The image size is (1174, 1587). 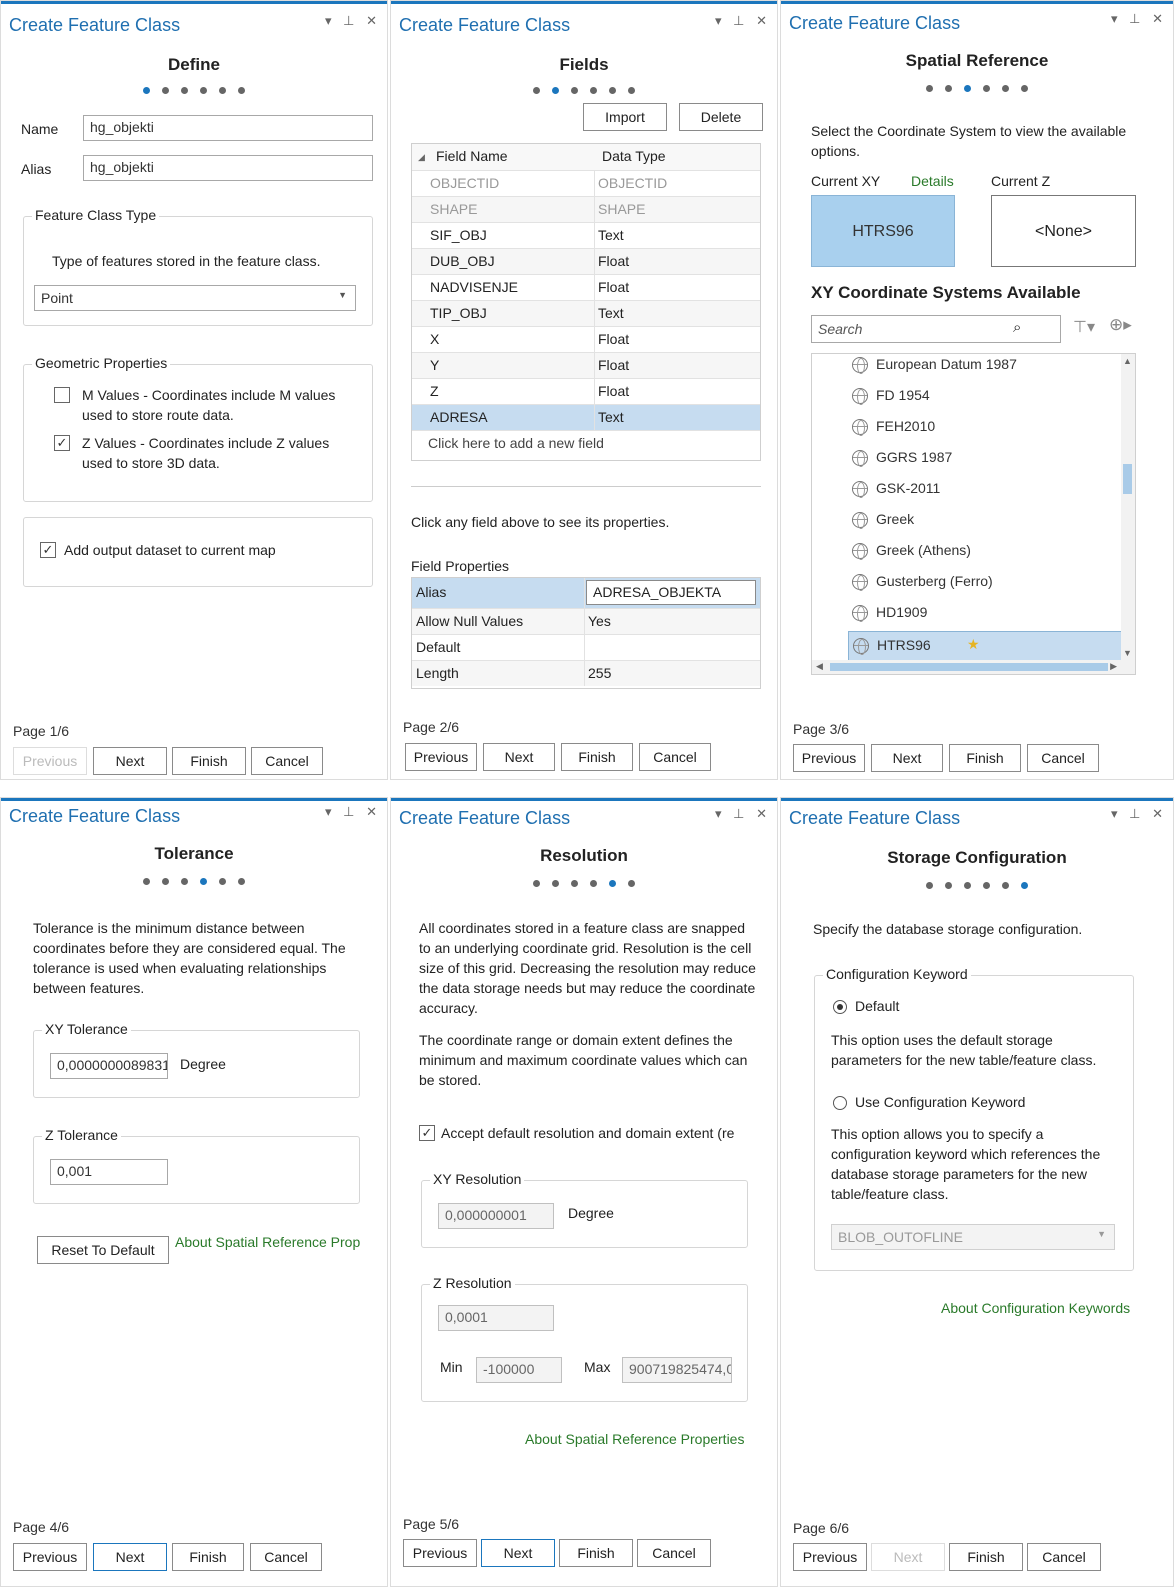 I want to click on field-row: NADVISENJE Float, so click(x=586, y=287).